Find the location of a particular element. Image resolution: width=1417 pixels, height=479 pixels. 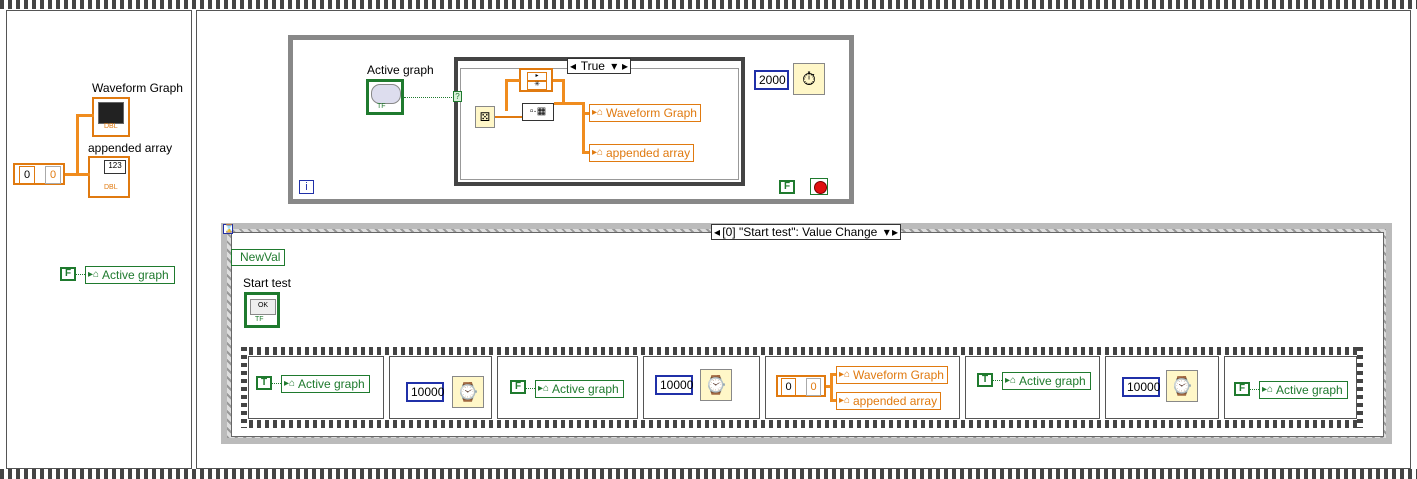

ok-button-icon: OK is located at coordinates (263, 307).